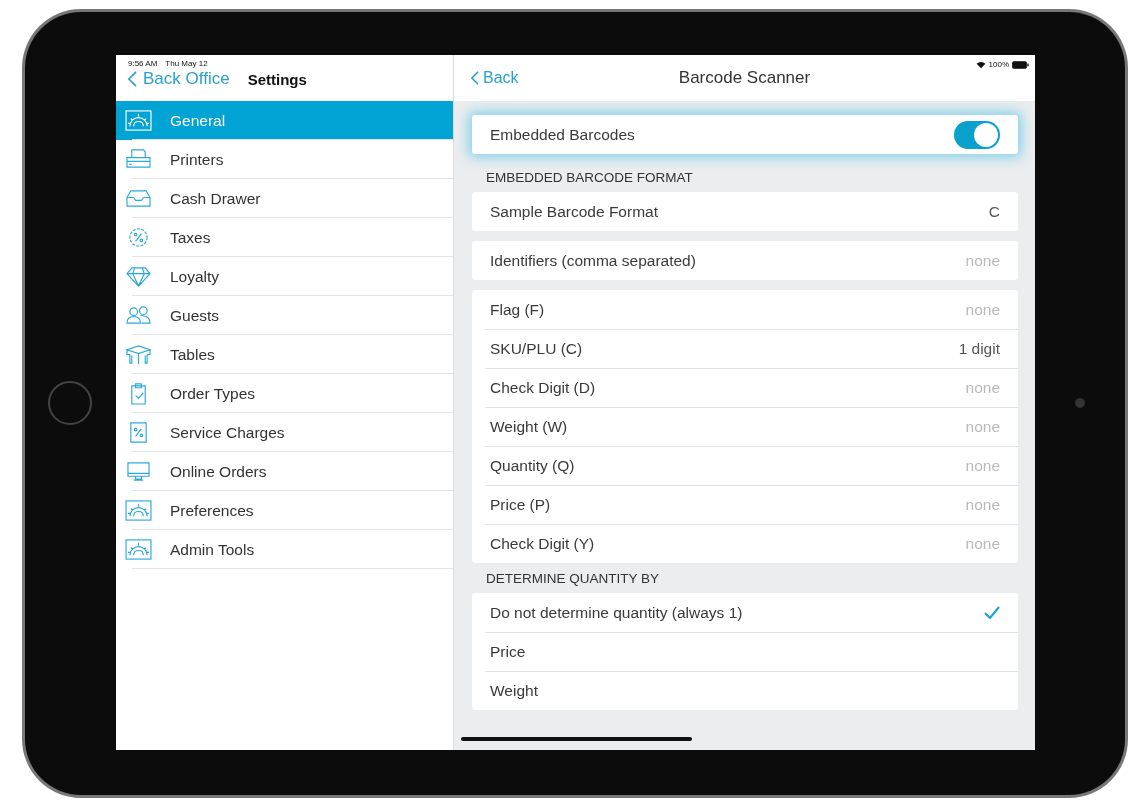 The image size is (1147, 805). I want to click on sidebar-item: Loyalty, so click(284, 276).